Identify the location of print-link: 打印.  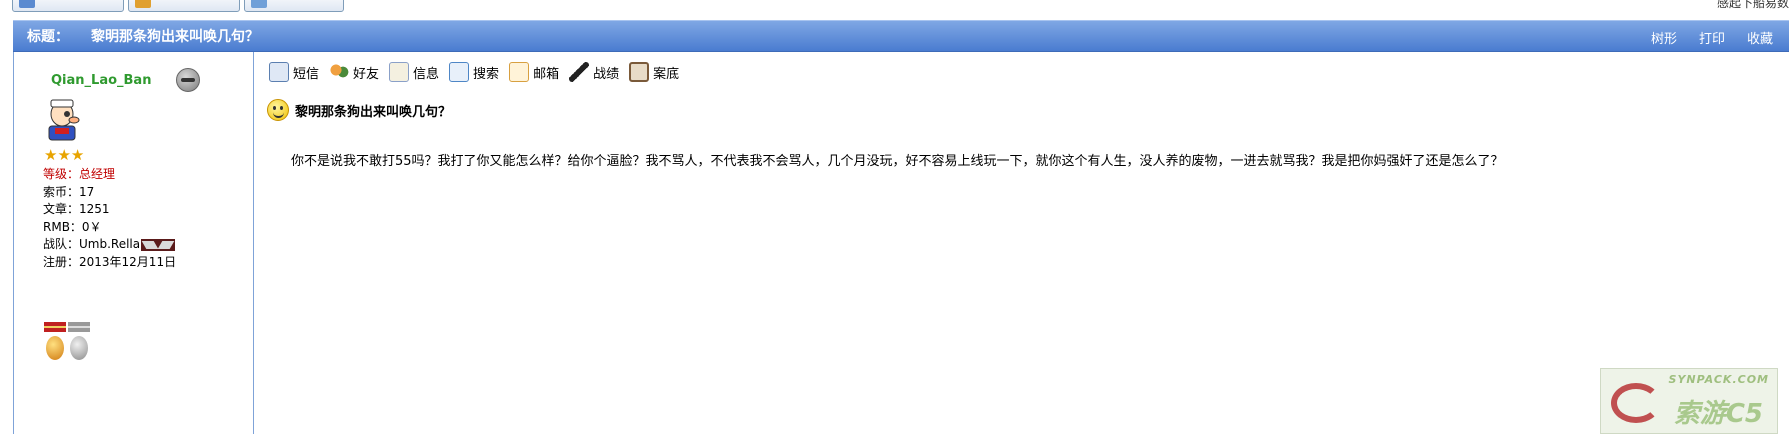
(1712, 37).